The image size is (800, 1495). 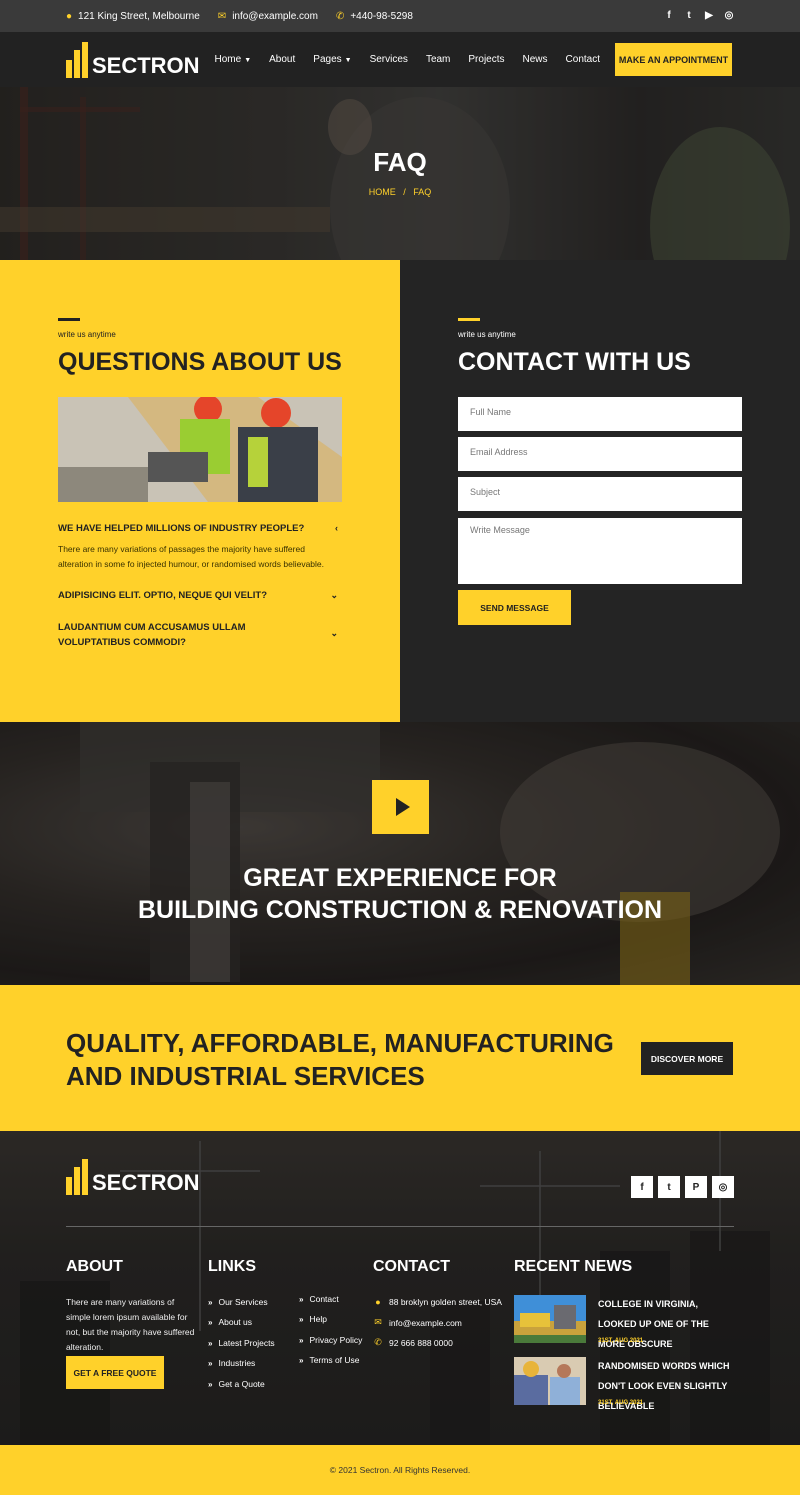 What do you see at coordinates (400, 162) in the screenshot?
I see `page-title: FAQ` at bounding box center [400, 162].